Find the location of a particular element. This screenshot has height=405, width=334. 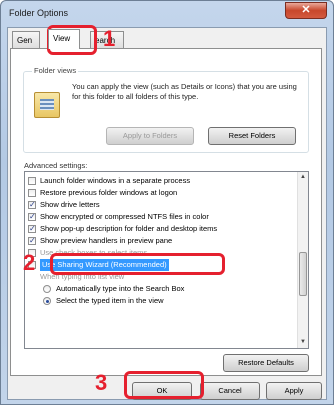

callout-number: 2 is located at coordinates (29, 262).